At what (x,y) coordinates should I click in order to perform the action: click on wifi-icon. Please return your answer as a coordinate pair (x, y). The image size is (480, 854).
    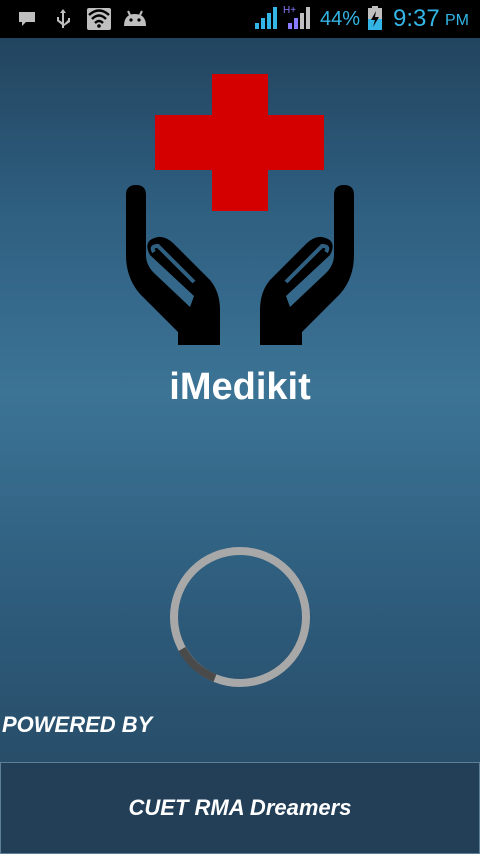
    Looking at the image, I should click on (99, 19).